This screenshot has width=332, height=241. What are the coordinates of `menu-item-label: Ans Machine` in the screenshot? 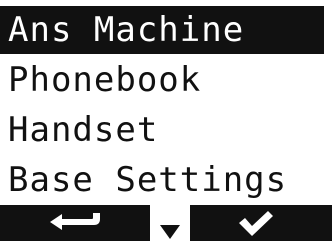 It's located at (126, 30).